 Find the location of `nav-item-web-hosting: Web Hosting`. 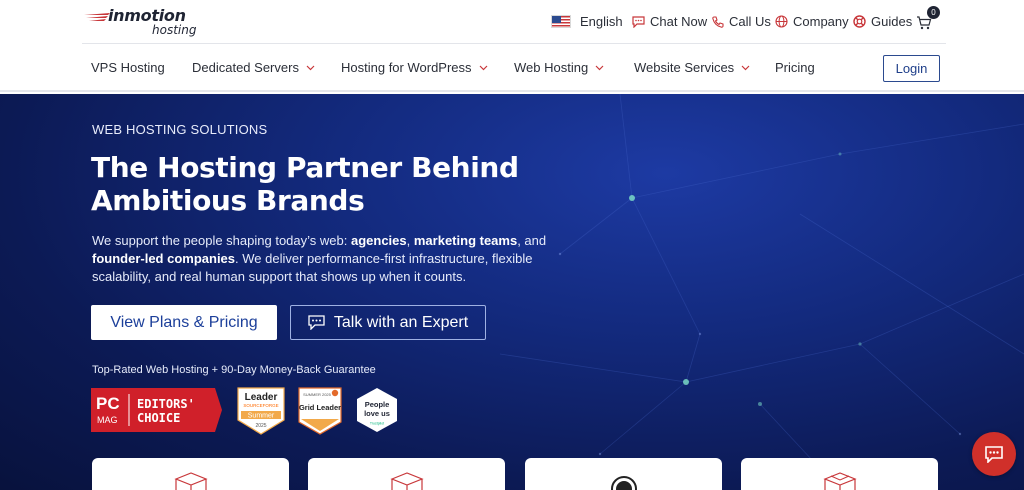

nav-item-web-hosting: Web Hosting is located at coordinates (559, 67).